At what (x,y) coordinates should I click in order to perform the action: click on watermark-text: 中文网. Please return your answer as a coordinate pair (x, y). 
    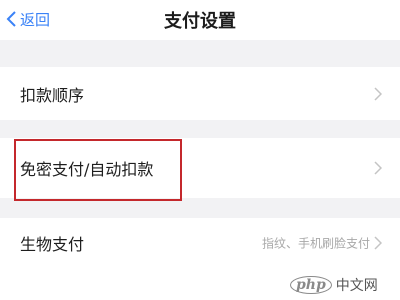
    Looking at the image, I should click on (356, 286).